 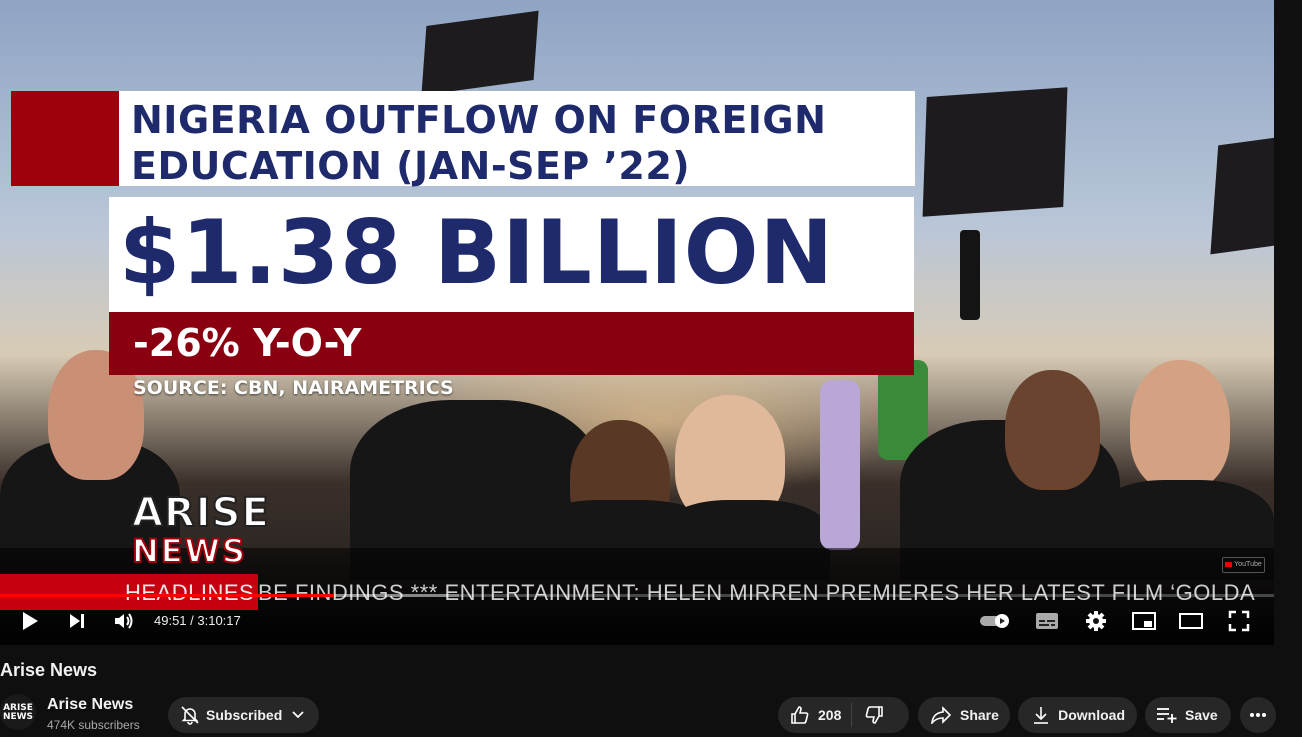 I want to click on progress-played, so click(x=167, y=595).